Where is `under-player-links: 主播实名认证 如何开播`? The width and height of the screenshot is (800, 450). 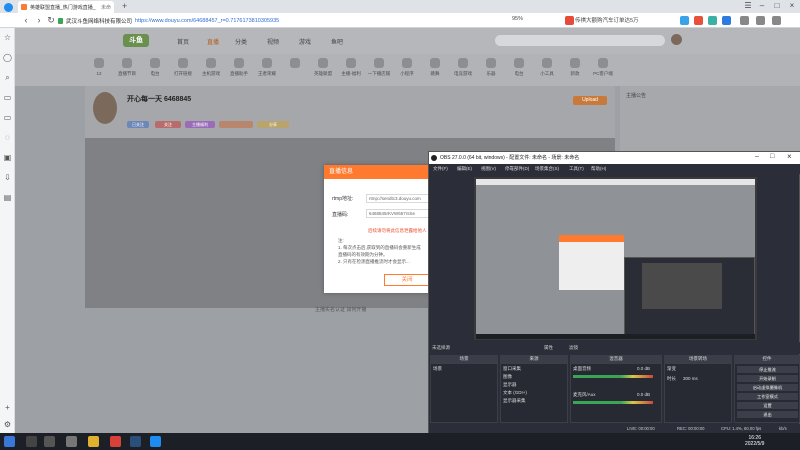 under-player-links: 主播实名认证 如何开播 is located at coordinates (340, 309).